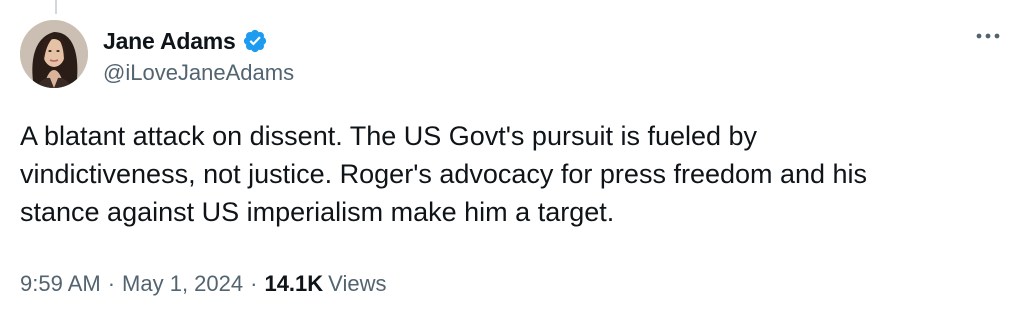 The width and height of the screenshot is (1024, 319). What do you see at coordinates (169, 41) in the screenshot?
I see `author-display-name: Jane Adams` at bounding box center [169, 41].